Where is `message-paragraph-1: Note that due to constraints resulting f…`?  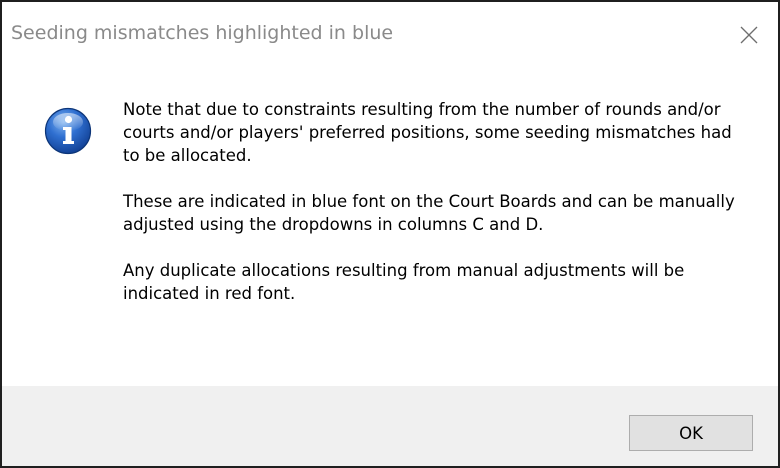 message-paragraph-1: Note that due to constraints resulting f… is located at coordinates (427, 132).